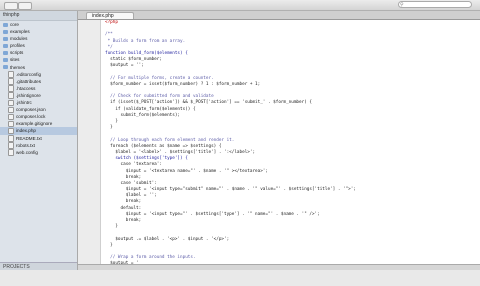  Describe the element at coordinates (19, 39) in the screenshot. I see `tree-item-label: modules` at that location.